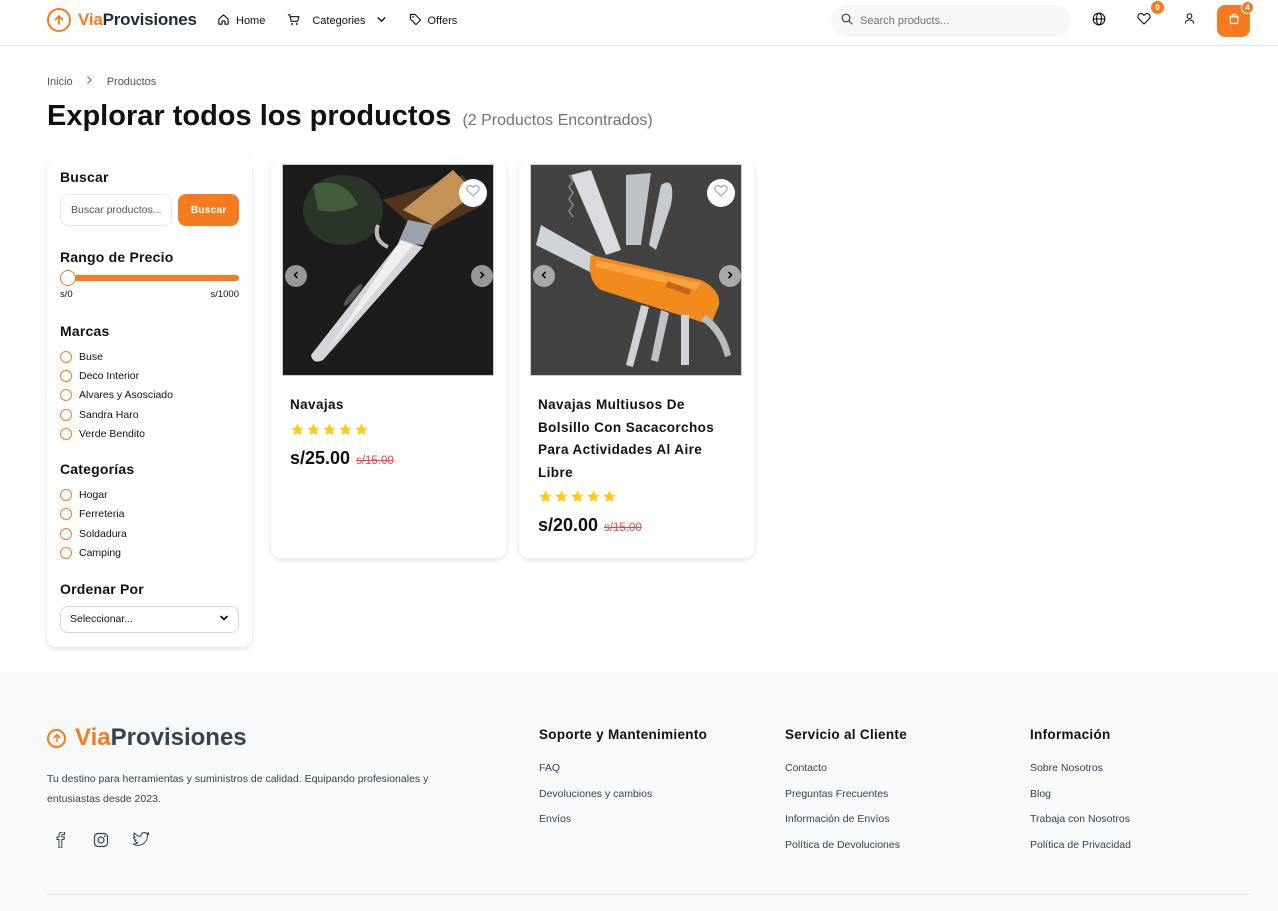 The height and width of the screenshot is (911, 1278). Describe the element at coordinates (1080, 775) in the screenshot. I see `footer-link: Sobre Nosotros` at that location.